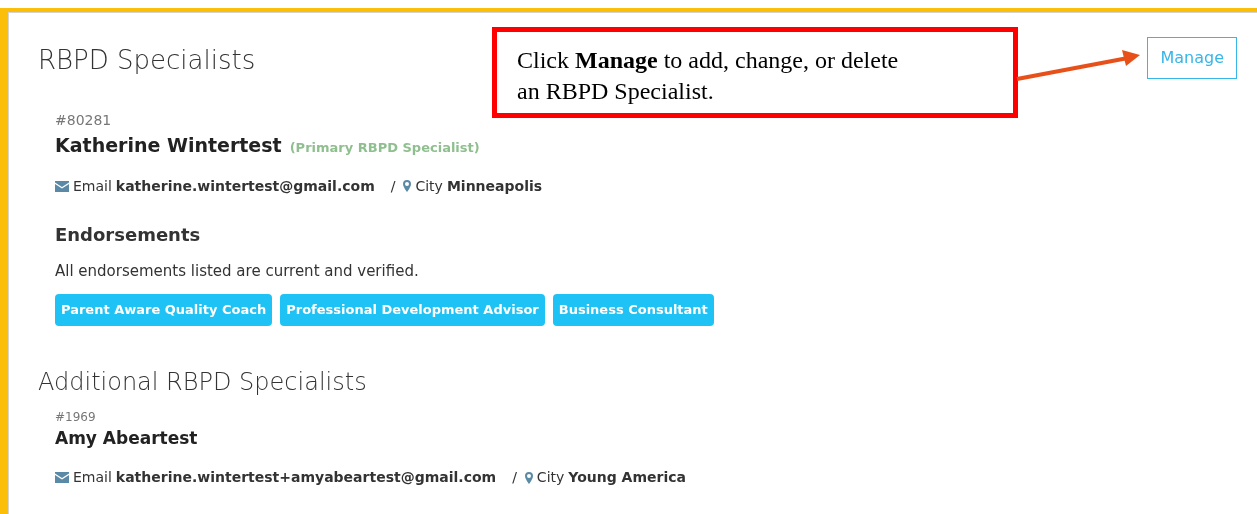 The width and height of the screenshot is (1257, 514). I want to click on city-value: Young America, so click(627, 477).